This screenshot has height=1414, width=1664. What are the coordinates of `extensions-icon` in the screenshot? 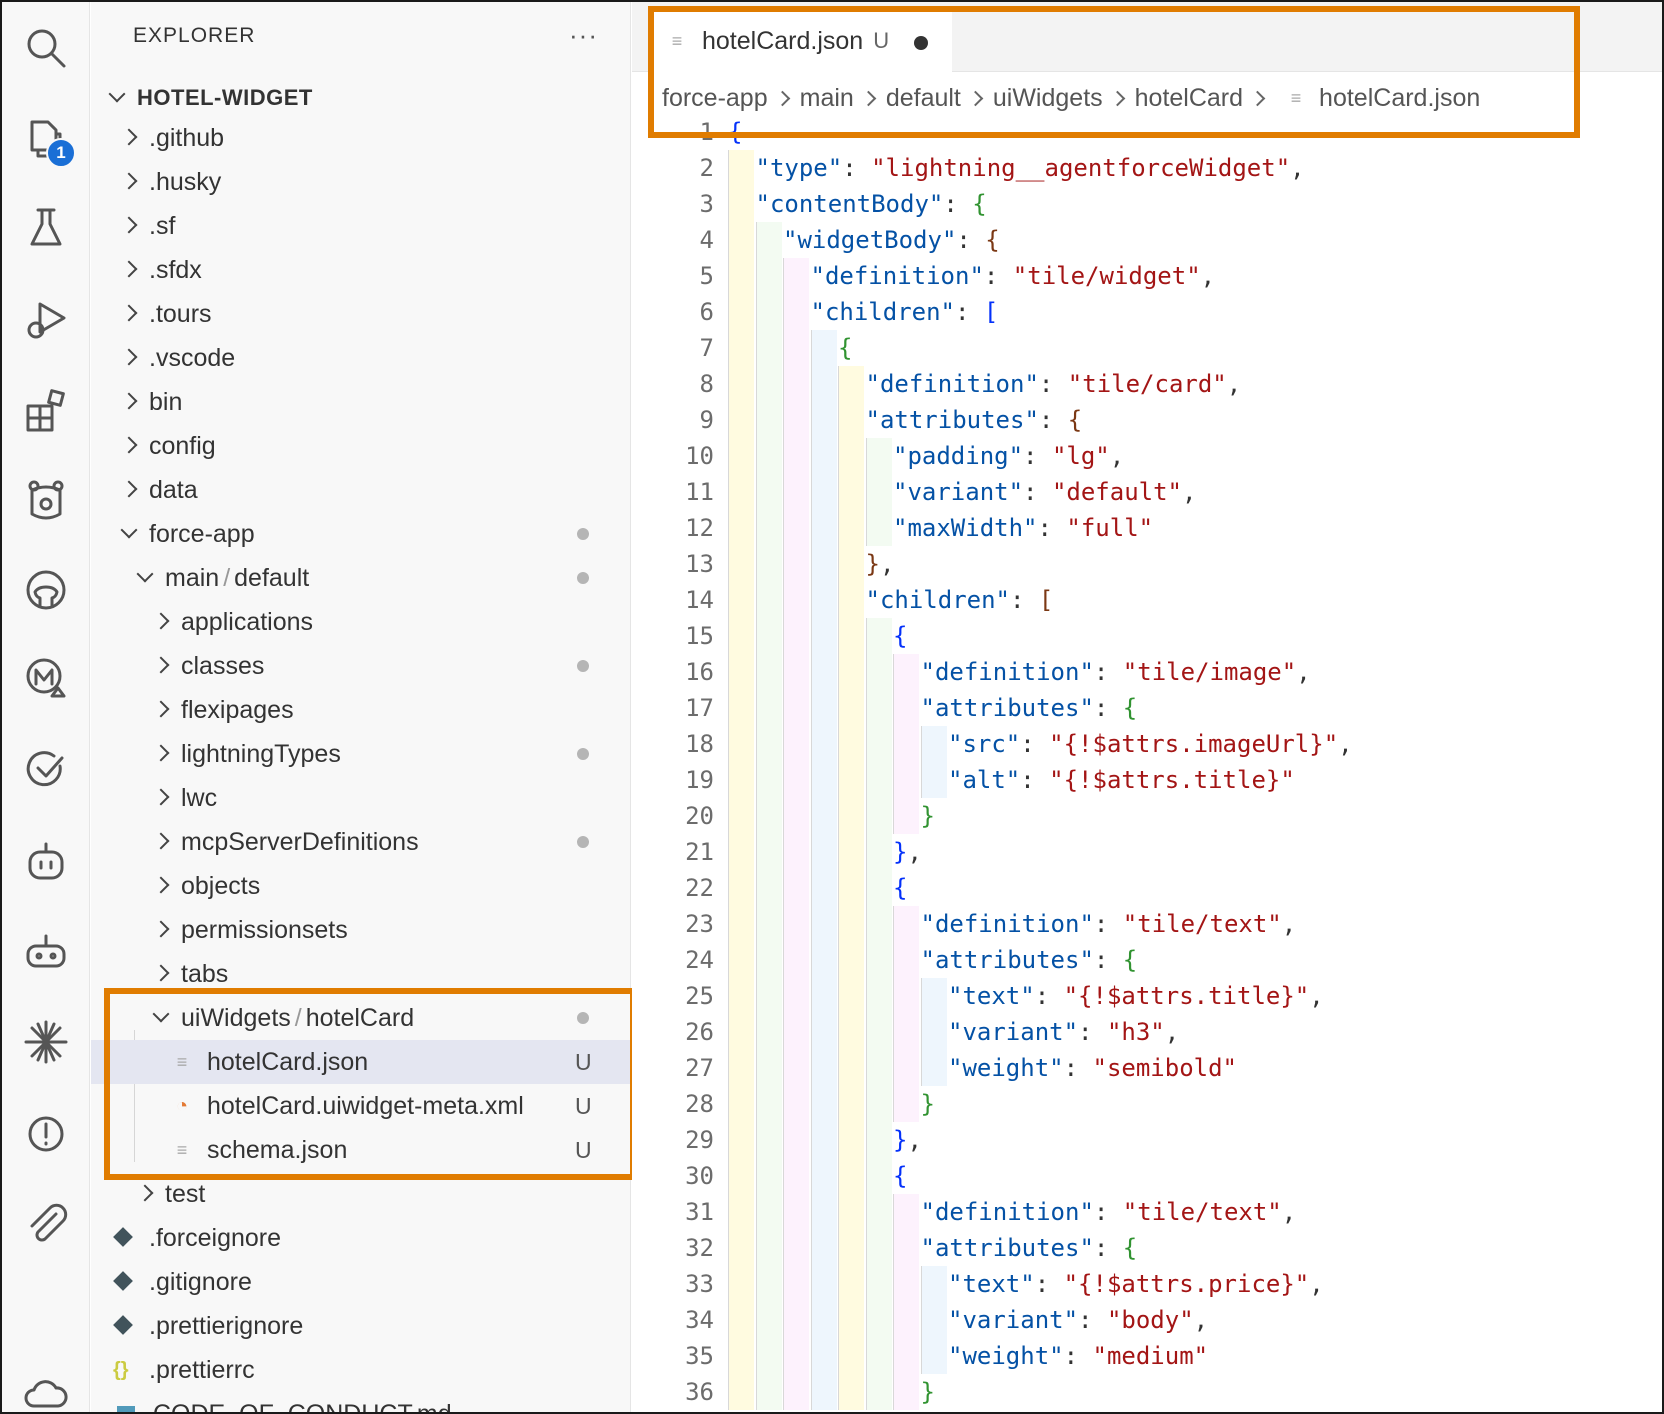 It's located at (46, 410).